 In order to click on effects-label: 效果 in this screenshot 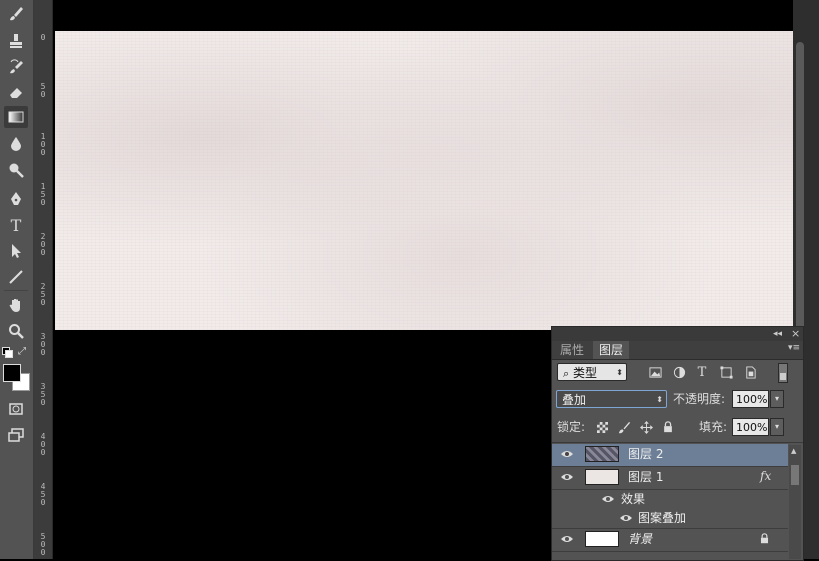, I will do `click(633, 499)`.